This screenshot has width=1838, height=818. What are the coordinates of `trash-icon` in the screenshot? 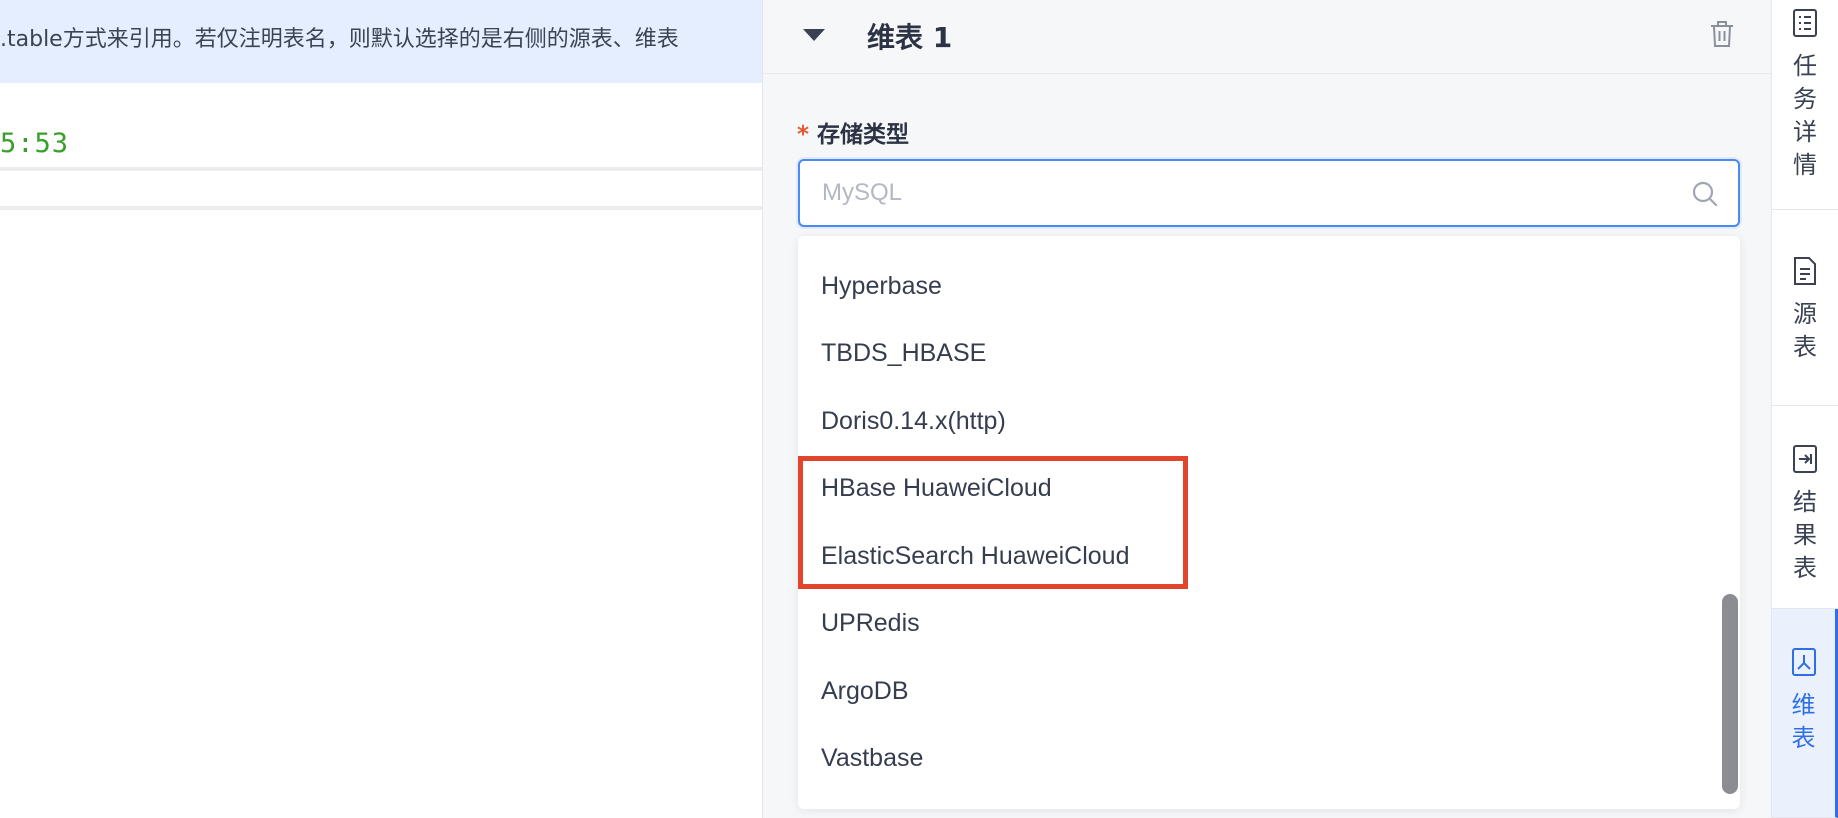 It's located at (1722, 34).